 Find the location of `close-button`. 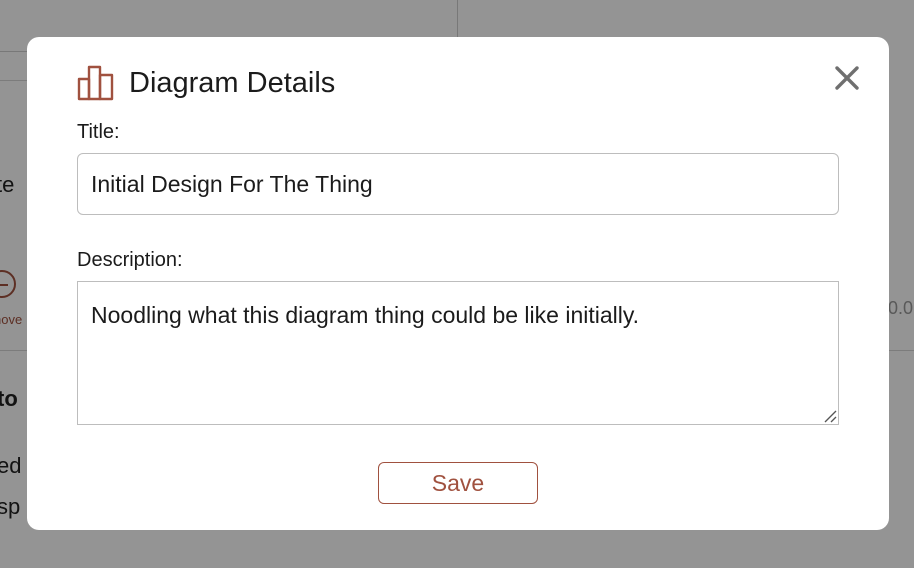

close-button is located at coordinates (847, 80).